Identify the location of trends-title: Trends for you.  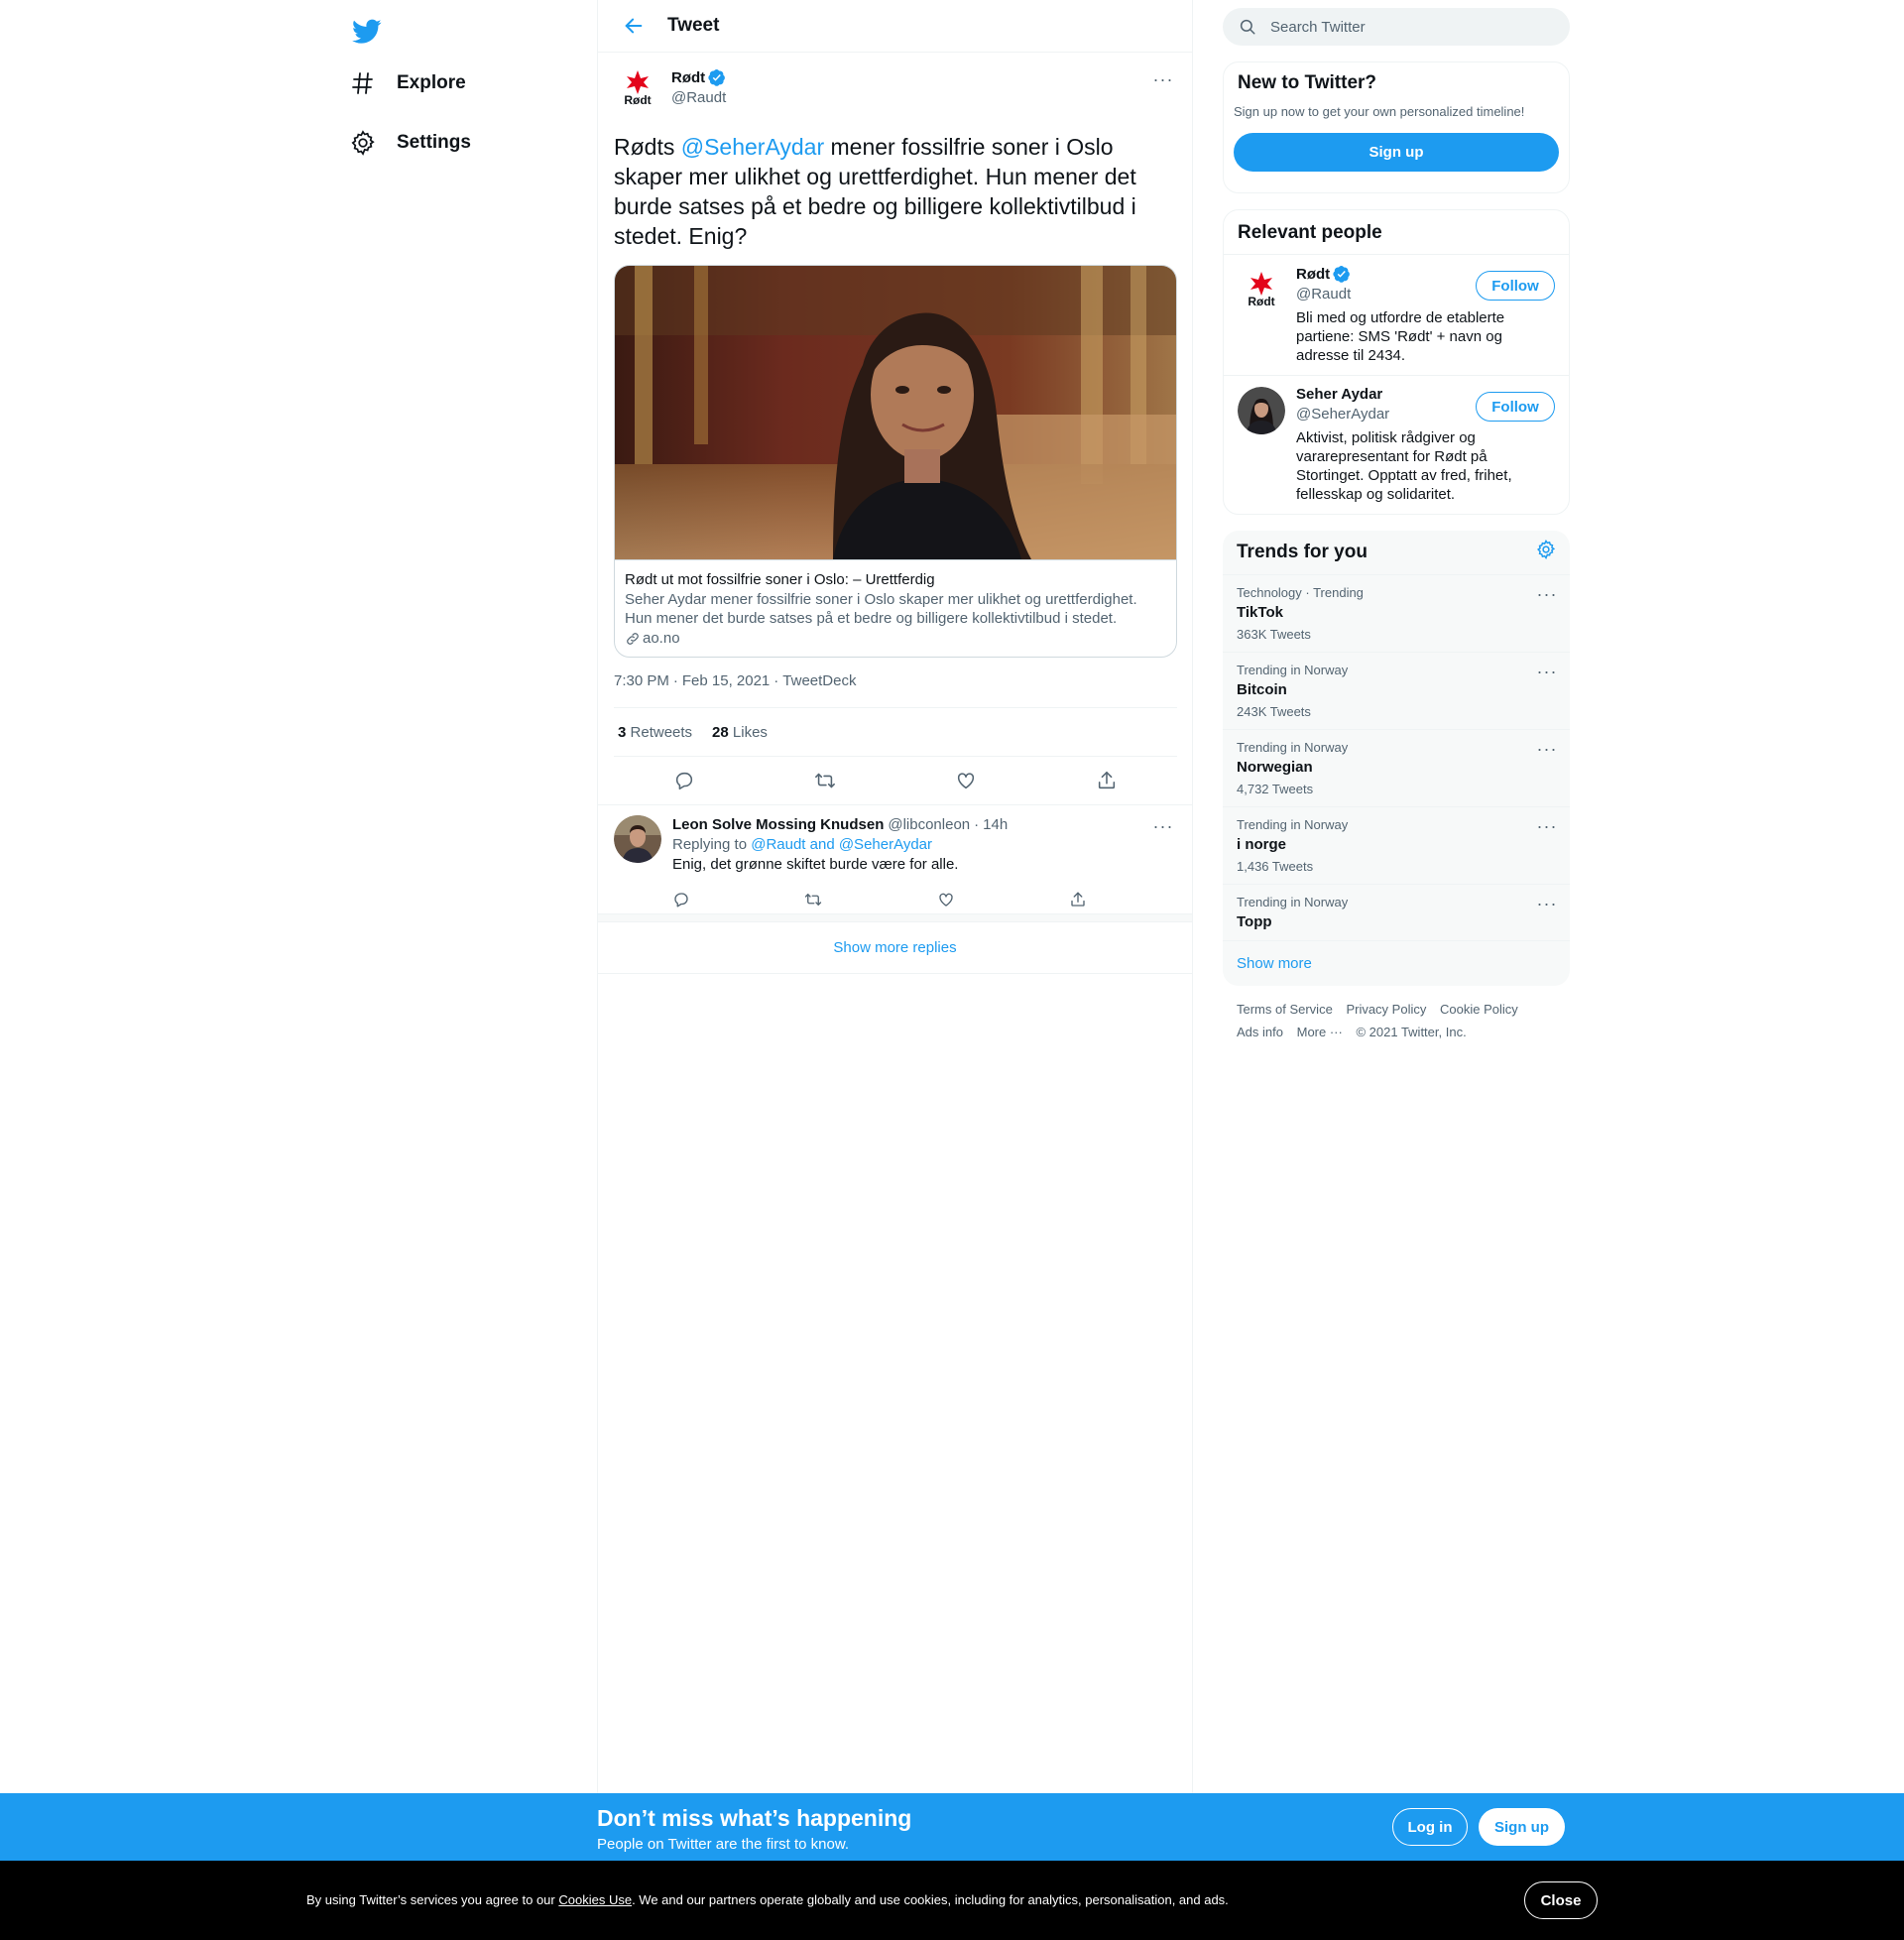
(1302, 552).